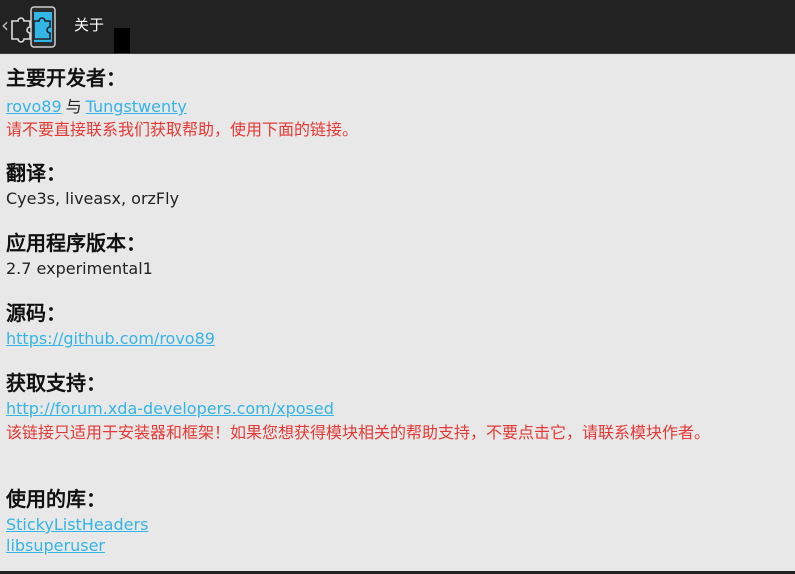 This screenshot has height=574, width=795. I want to click on source-link: https://github.com/rovo89, so click(110, 338).